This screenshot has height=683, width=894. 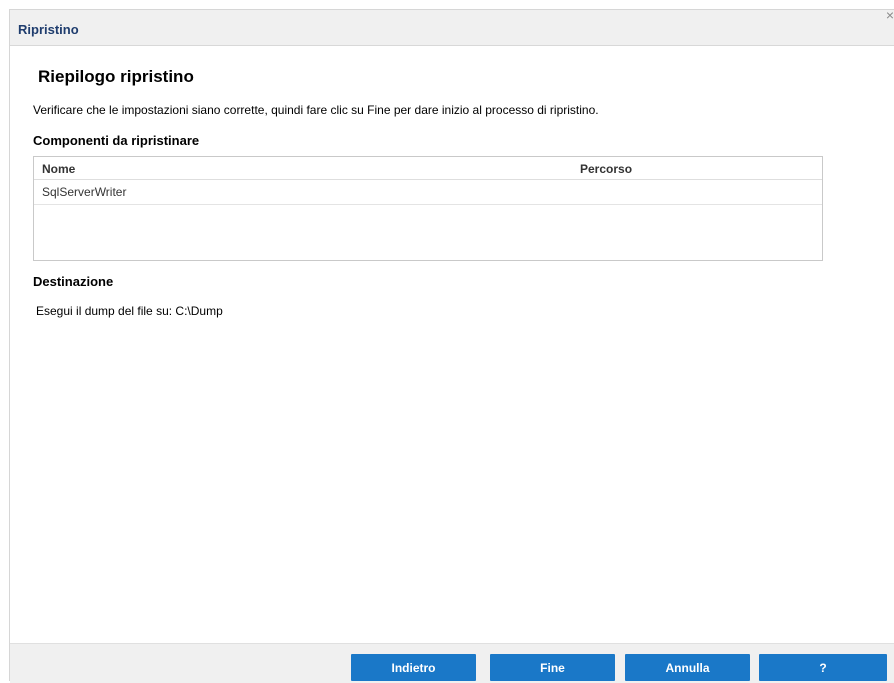 I want to click on dialog-titlebar: Ripristino, so click(x=452, y=28).